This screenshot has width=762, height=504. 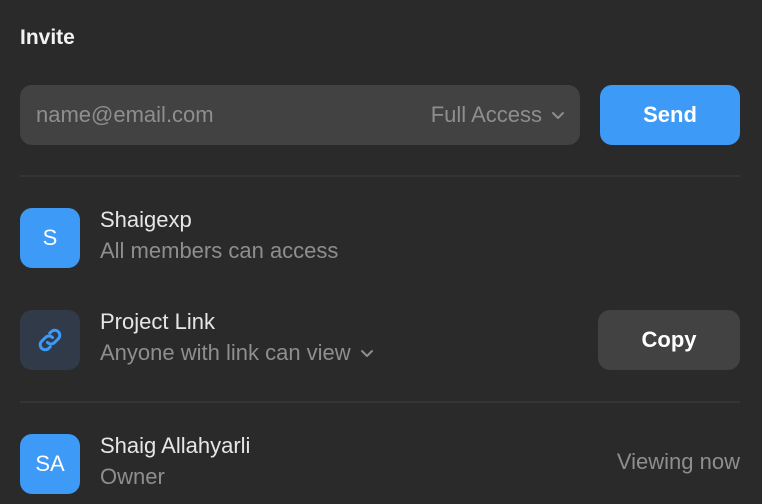 What do you see at coordinates (175, 445) in the screenshot?
I see `member-name: Shaig Allahyarli` at bounding box center [175, 445].